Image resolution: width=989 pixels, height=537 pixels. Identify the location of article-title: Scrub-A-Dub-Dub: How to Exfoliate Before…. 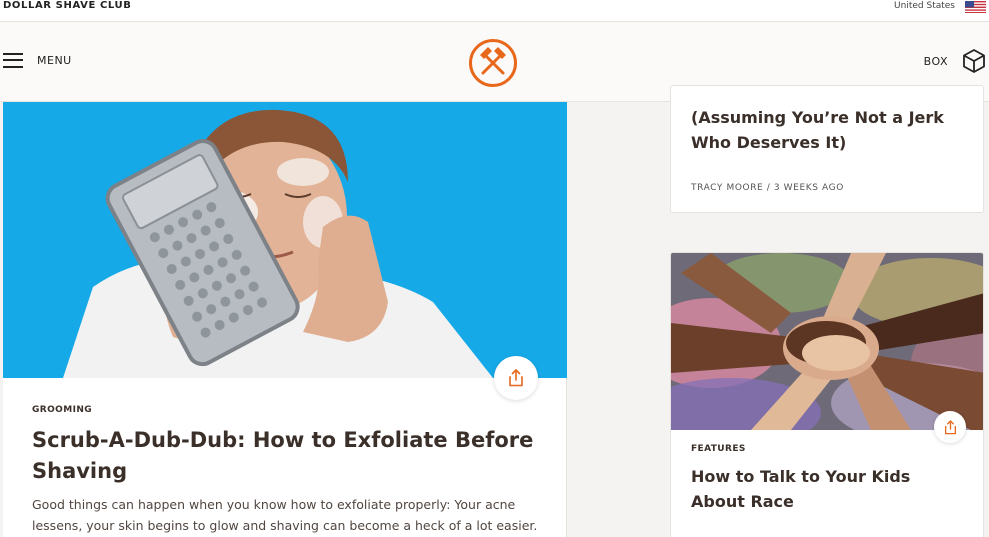
(287, 456).